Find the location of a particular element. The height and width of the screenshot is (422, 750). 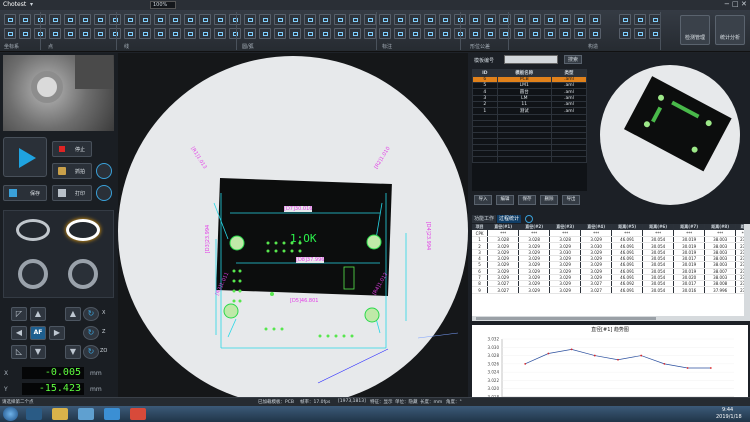

template-row: 1 测试 .aml is located at coordinates (530, 111).